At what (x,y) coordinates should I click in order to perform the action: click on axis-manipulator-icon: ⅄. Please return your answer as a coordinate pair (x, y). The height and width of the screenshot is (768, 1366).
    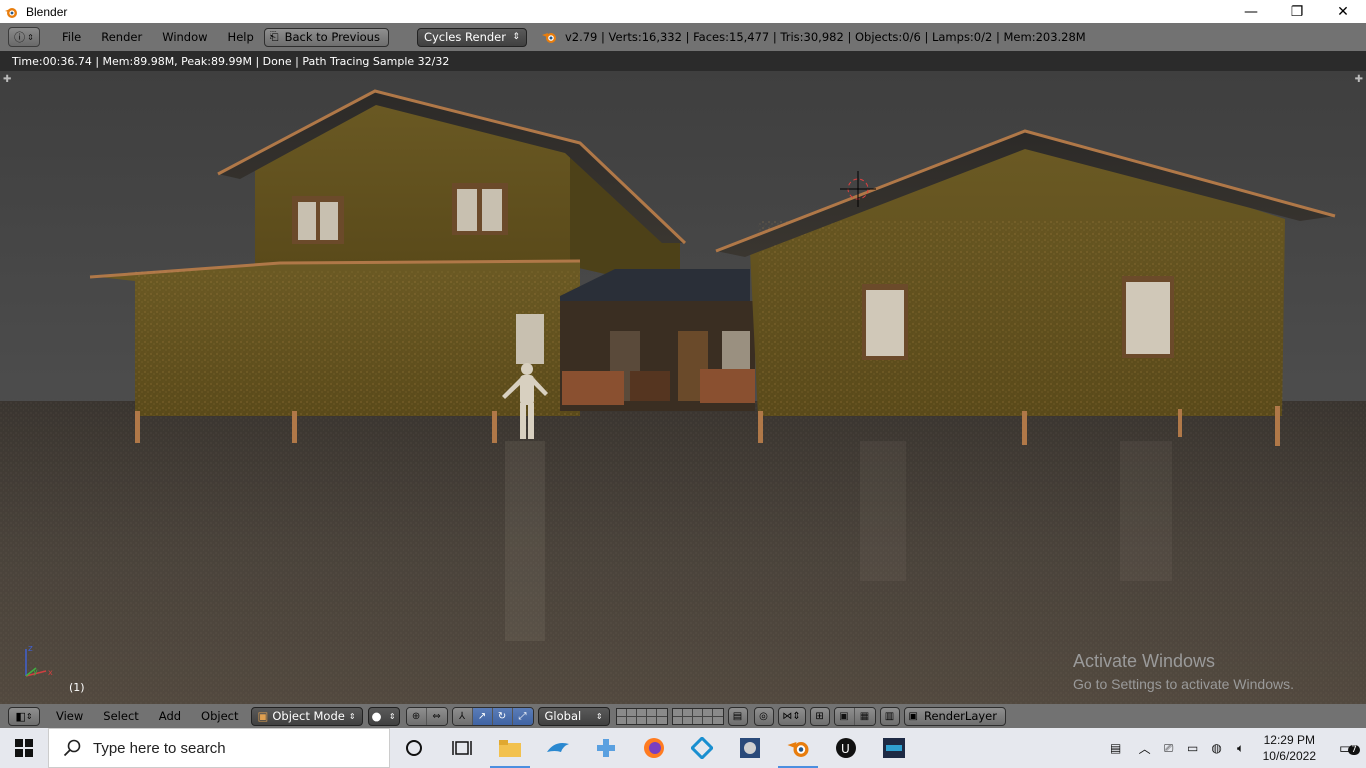
    Looking at the image, I should click on (462, 716).